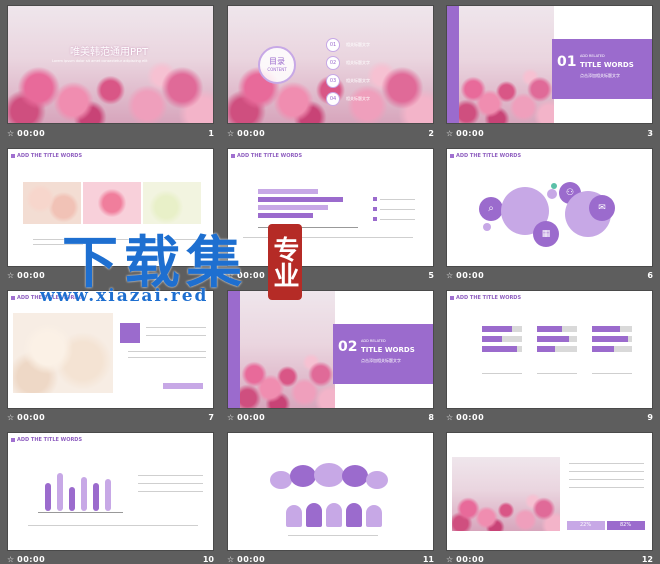  I want to click on bubble-megaphone-icon: ✉, so click(602, 208).